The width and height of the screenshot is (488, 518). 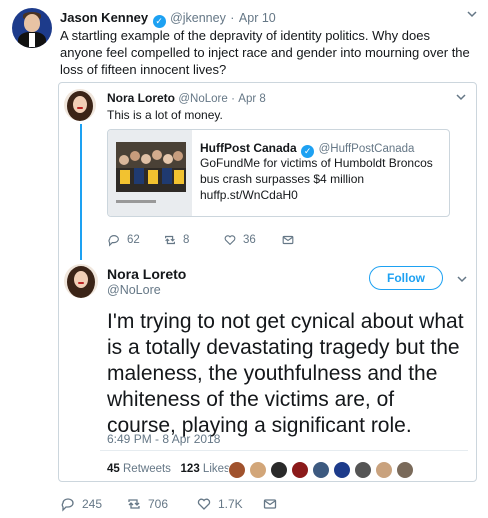 What do you see at coordinates (257, 18) in the screenshot?
I see `tweet-date: Apr 10` at bounding box center [257, 18].